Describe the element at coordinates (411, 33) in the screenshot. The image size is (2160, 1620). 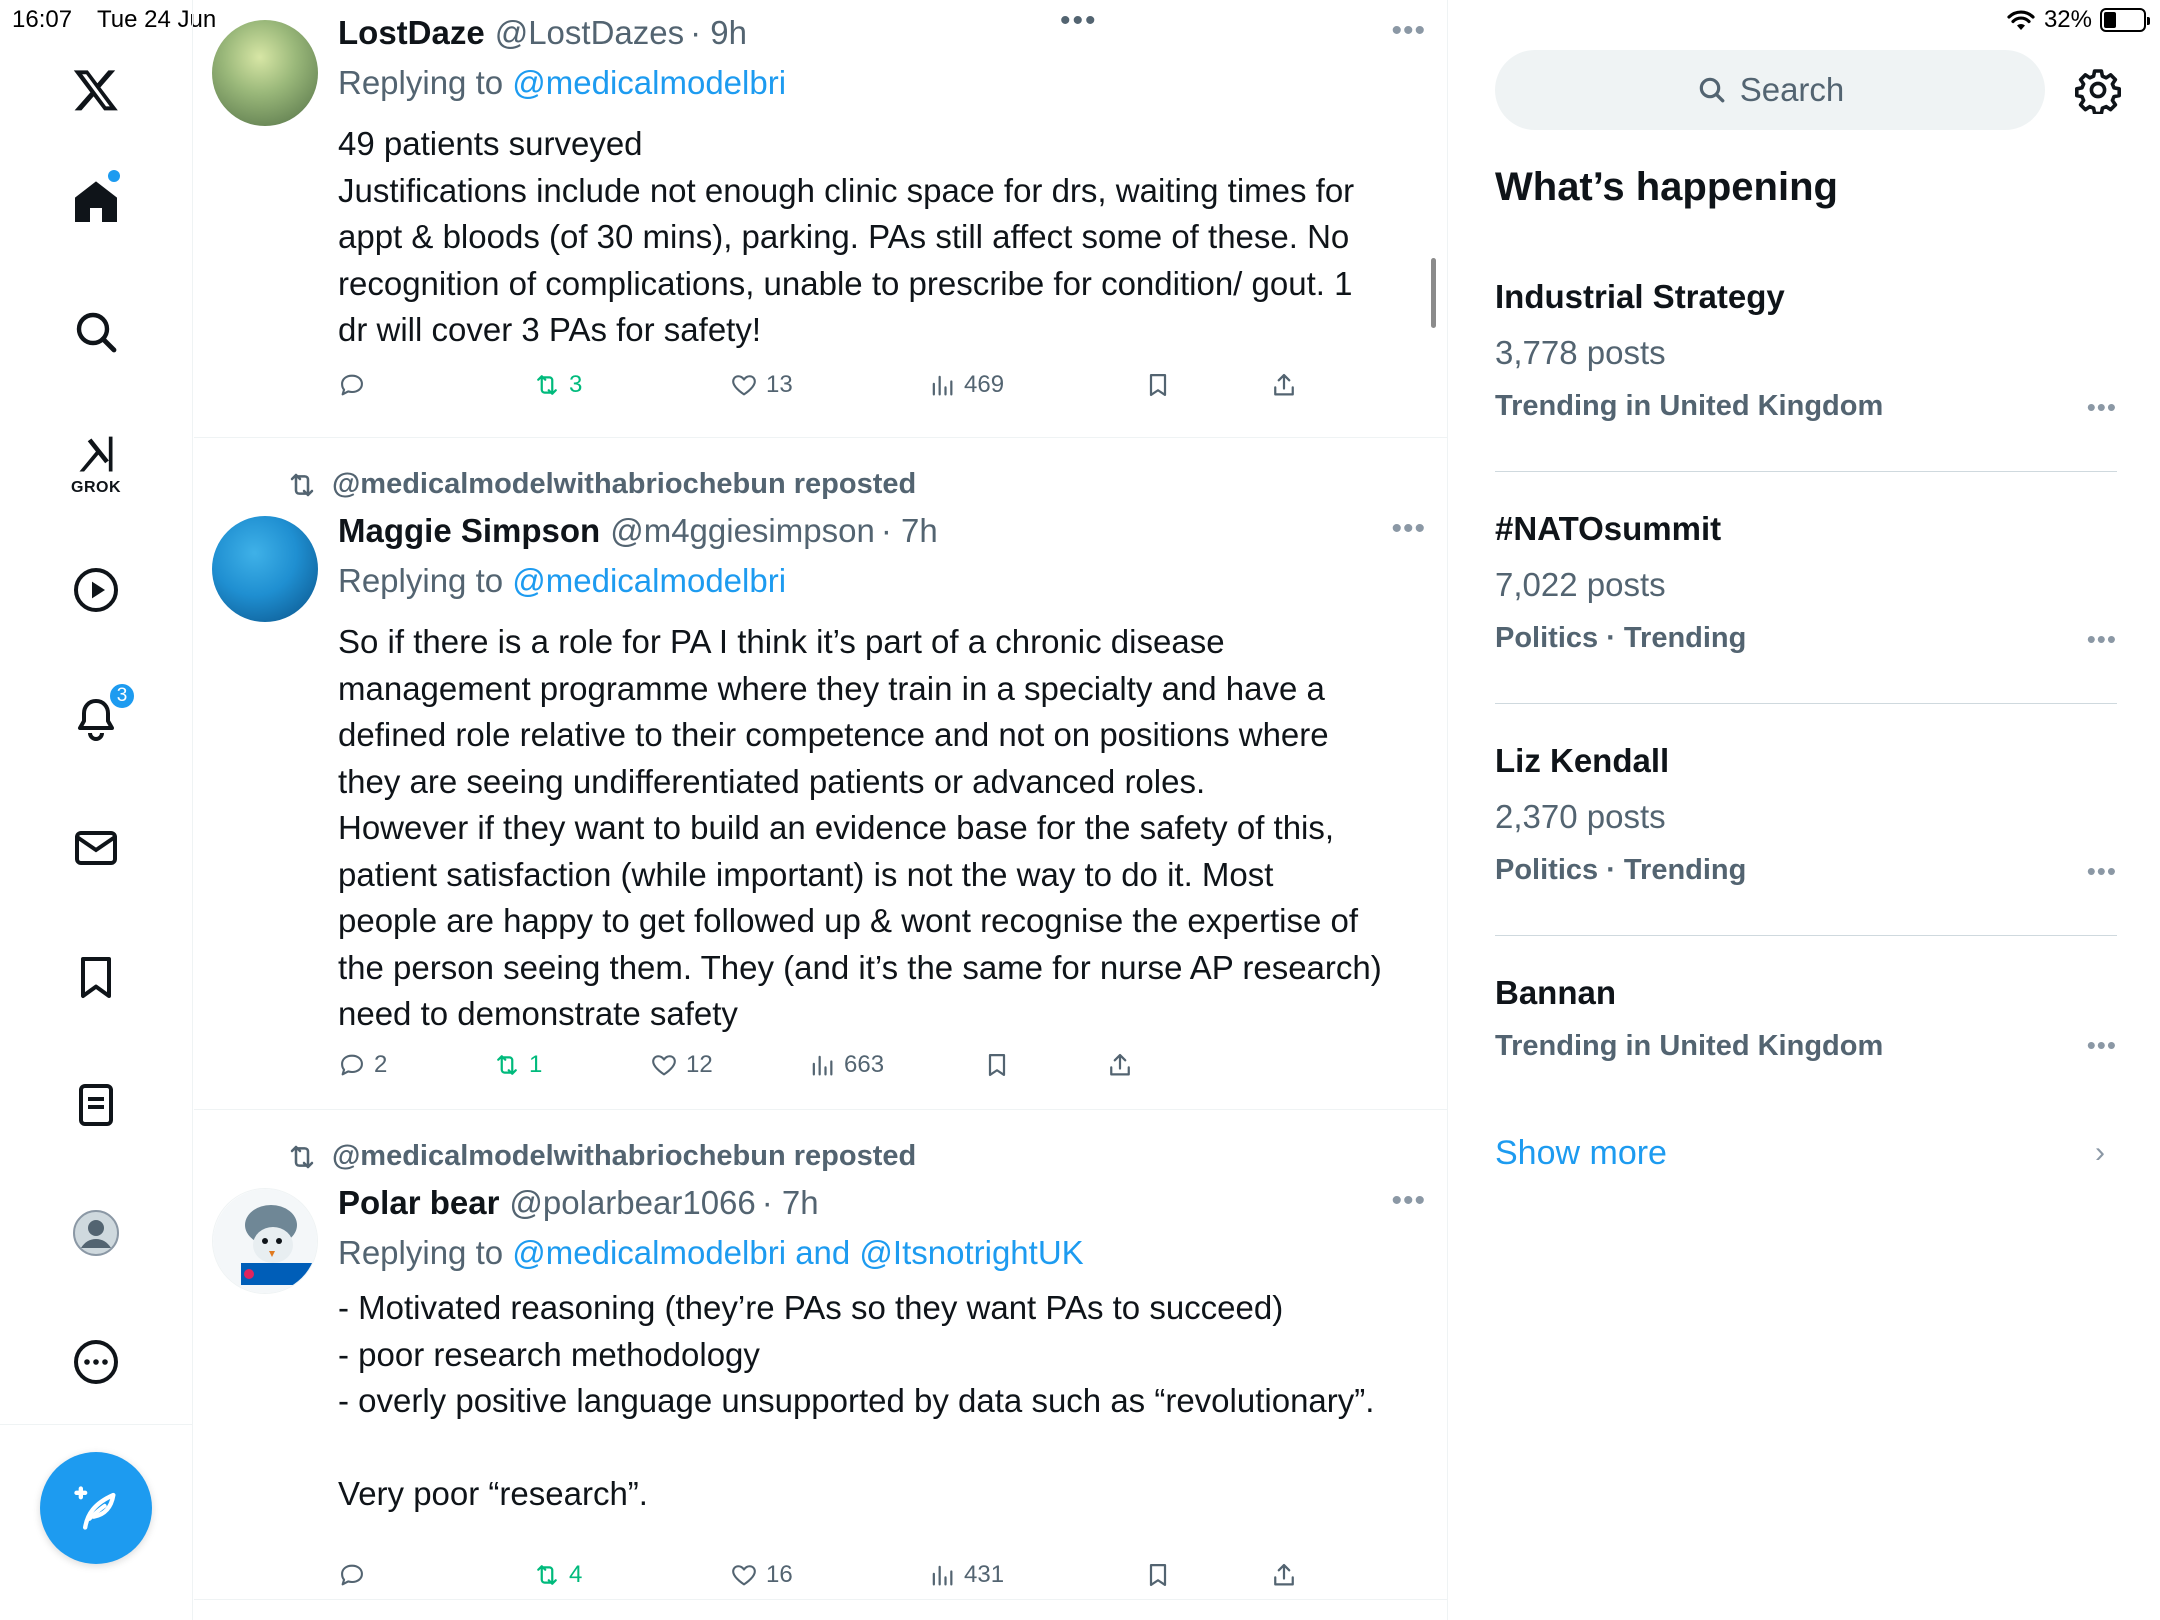
I see `tweet-author-name: LostDaze` at that location.